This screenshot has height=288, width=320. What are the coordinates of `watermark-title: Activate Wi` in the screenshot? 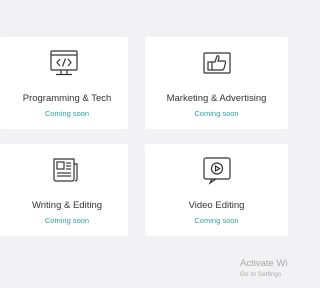 It's located at (264, 263).